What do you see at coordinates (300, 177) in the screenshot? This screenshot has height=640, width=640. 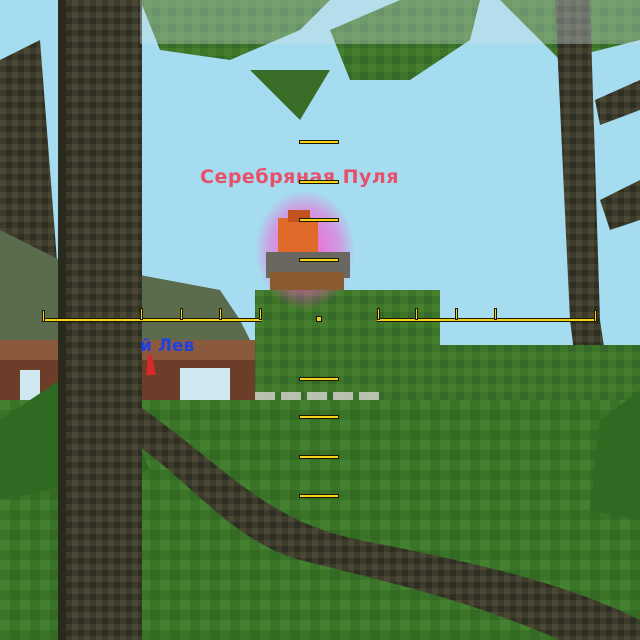 I see `enemy-name-tag: Серебряная Пуля` at bounding box center [300, 177].